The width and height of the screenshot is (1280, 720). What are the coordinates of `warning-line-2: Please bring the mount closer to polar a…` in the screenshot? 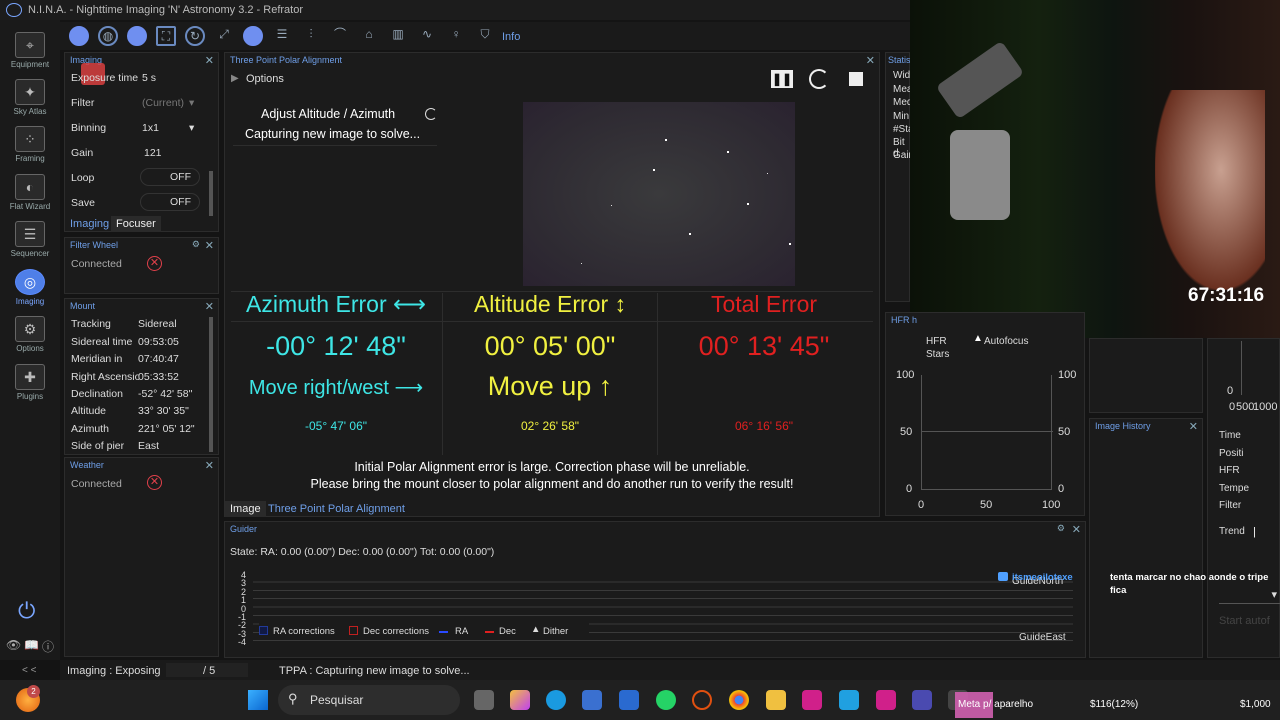 It's located at (552, 484).